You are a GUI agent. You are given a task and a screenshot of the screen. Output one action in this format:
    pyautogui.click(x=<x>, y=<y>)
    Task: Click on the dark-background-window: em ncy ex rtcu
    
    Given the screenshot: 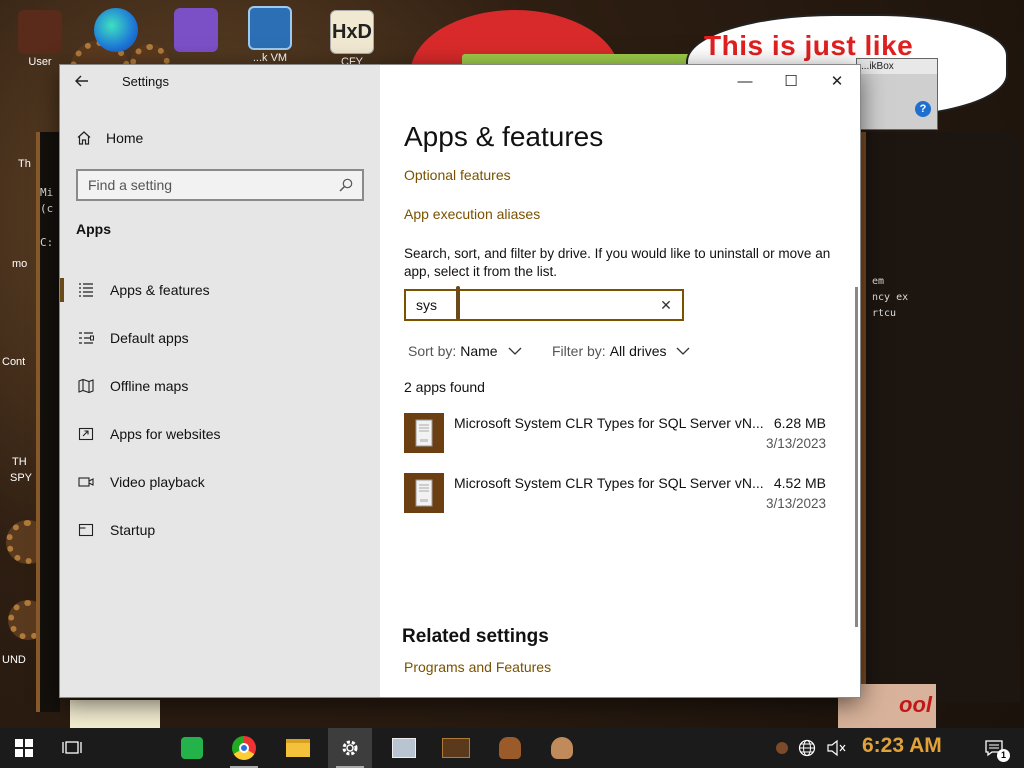 What is the action you would take?
    pyautogui.click(x=940, y=417)
    